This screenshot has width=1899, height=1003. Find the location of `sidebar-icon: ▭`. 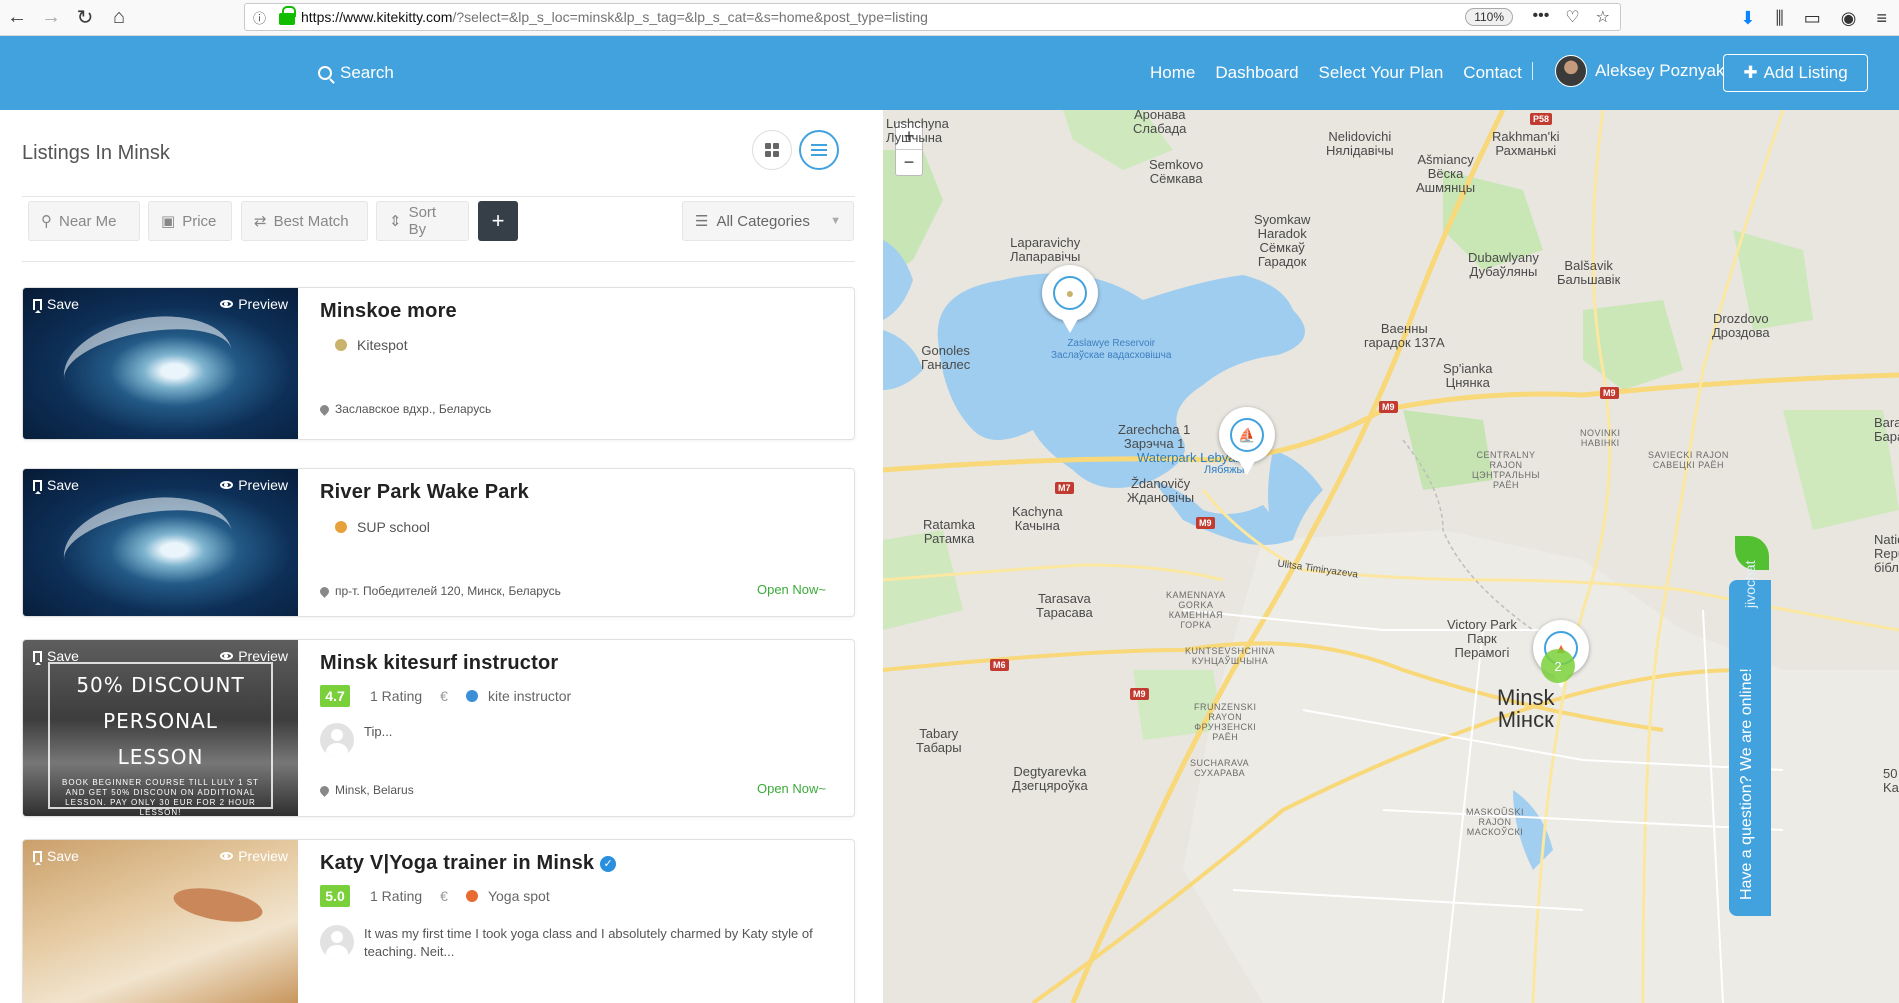

sidebar-icon: ▭ is located at coordinates (1812, 18).